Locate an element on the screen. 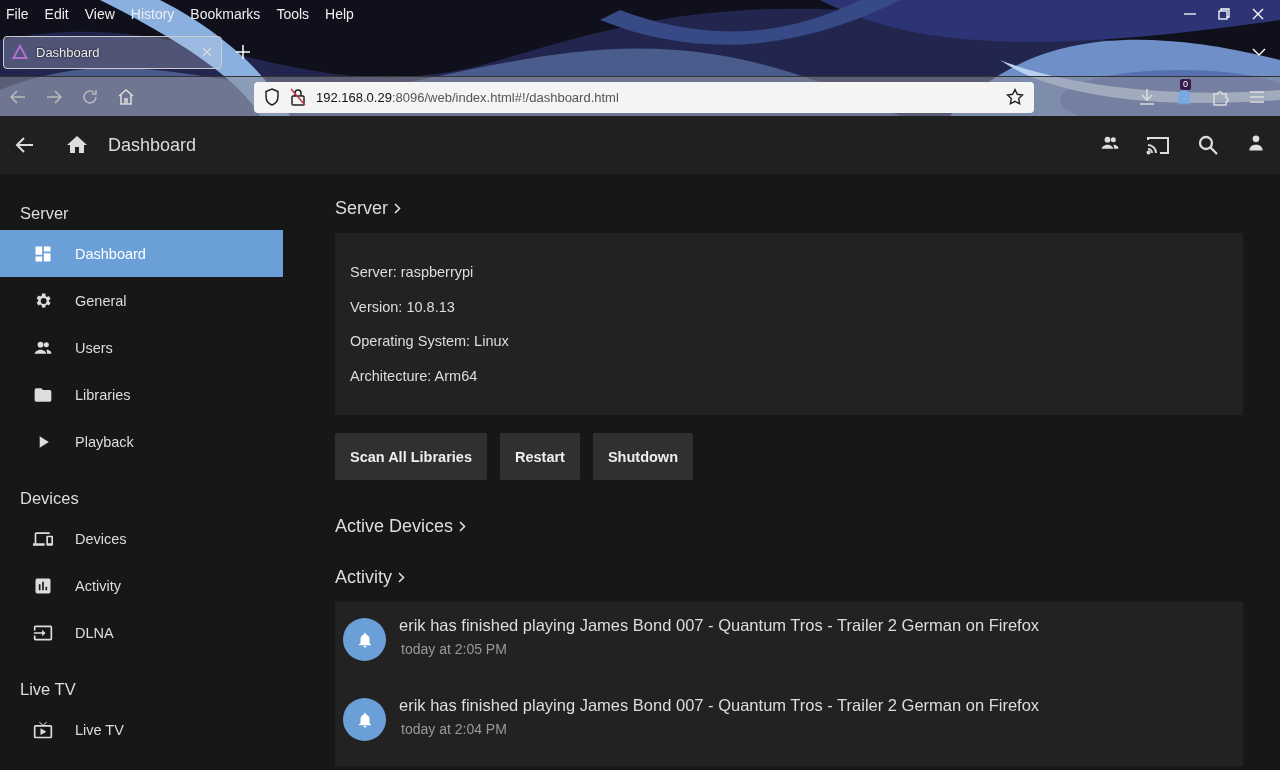 The height and width of the screenshot is (770, 1280). sidebar-item: General is located at coordinates (141, 300).